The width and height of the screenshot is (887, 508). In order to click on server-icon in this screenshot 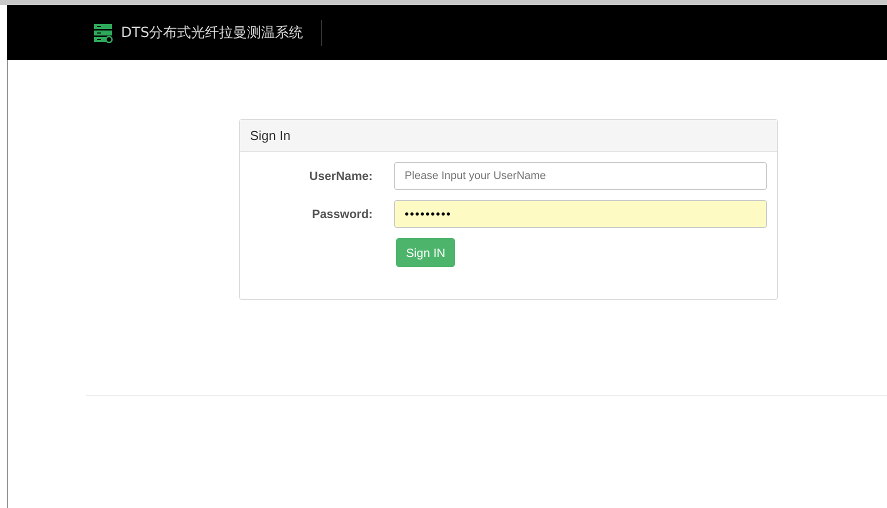, I will do `click(103, 32)`.